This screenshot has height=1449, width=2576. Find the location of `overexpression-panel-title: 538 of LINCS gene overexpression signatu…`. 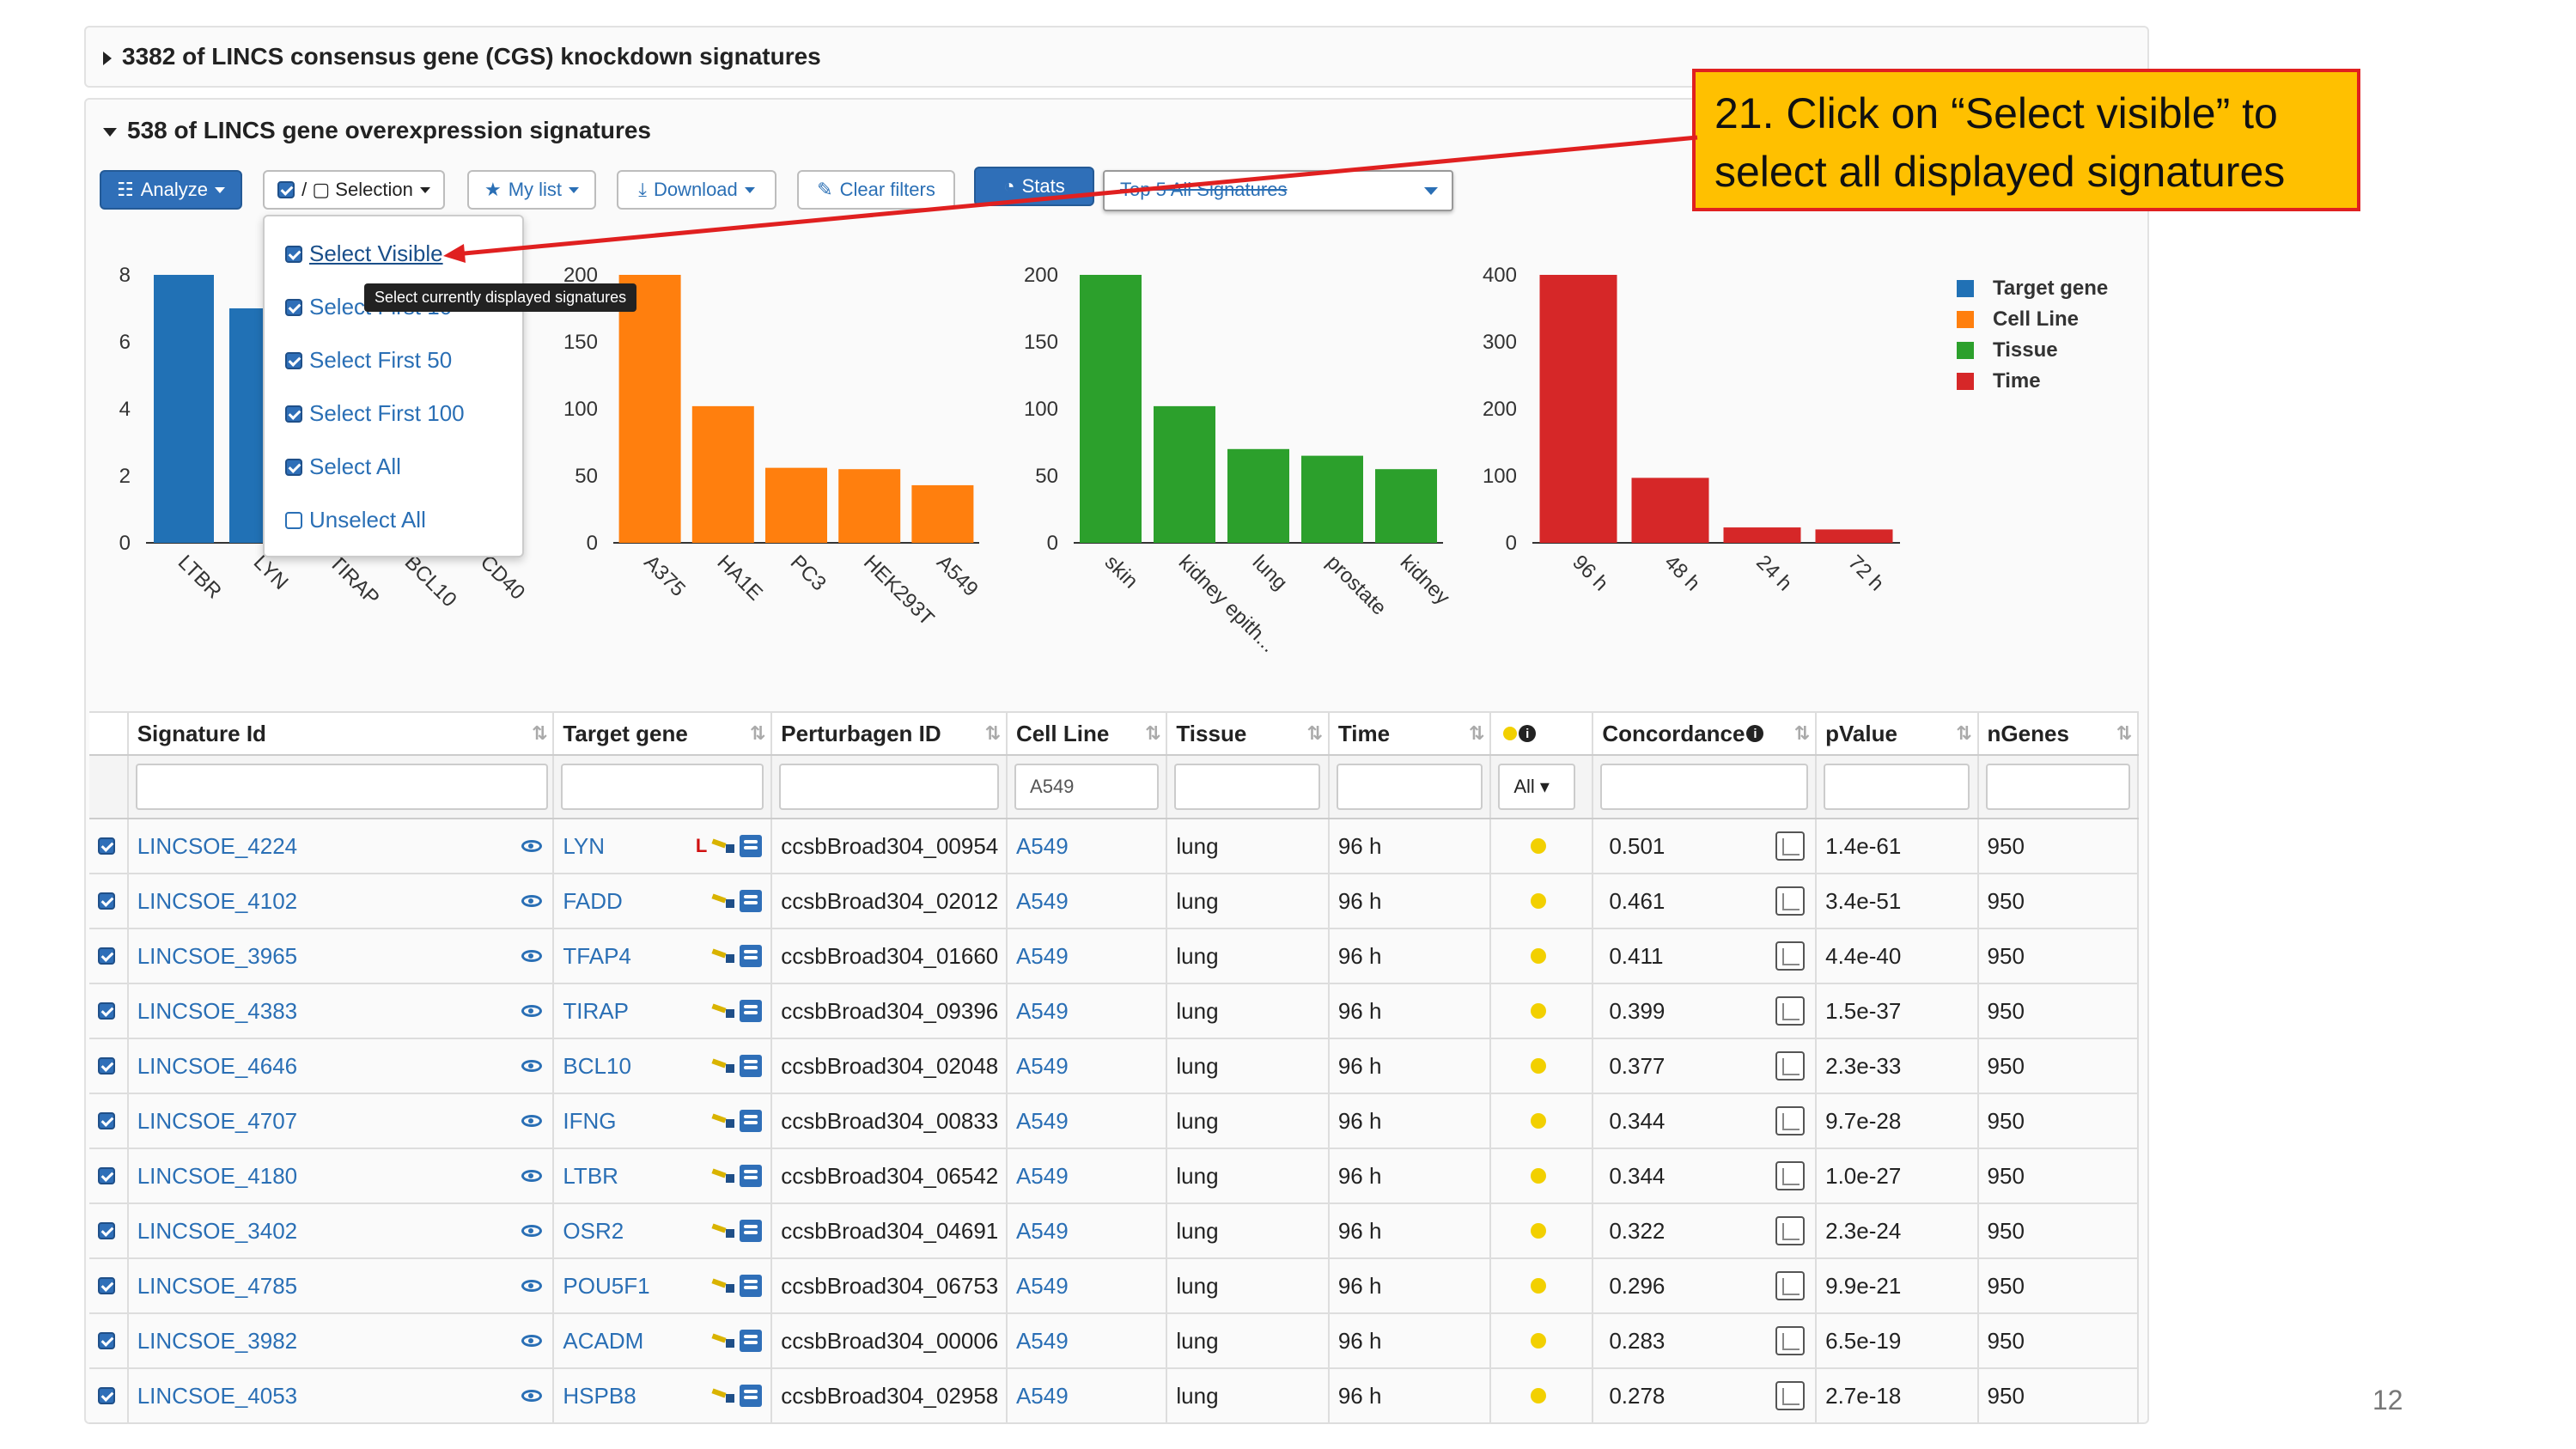

overexpression-panel-title: 538 of LINCS gene overexpression signatu… is located at coordinates (377, 130).